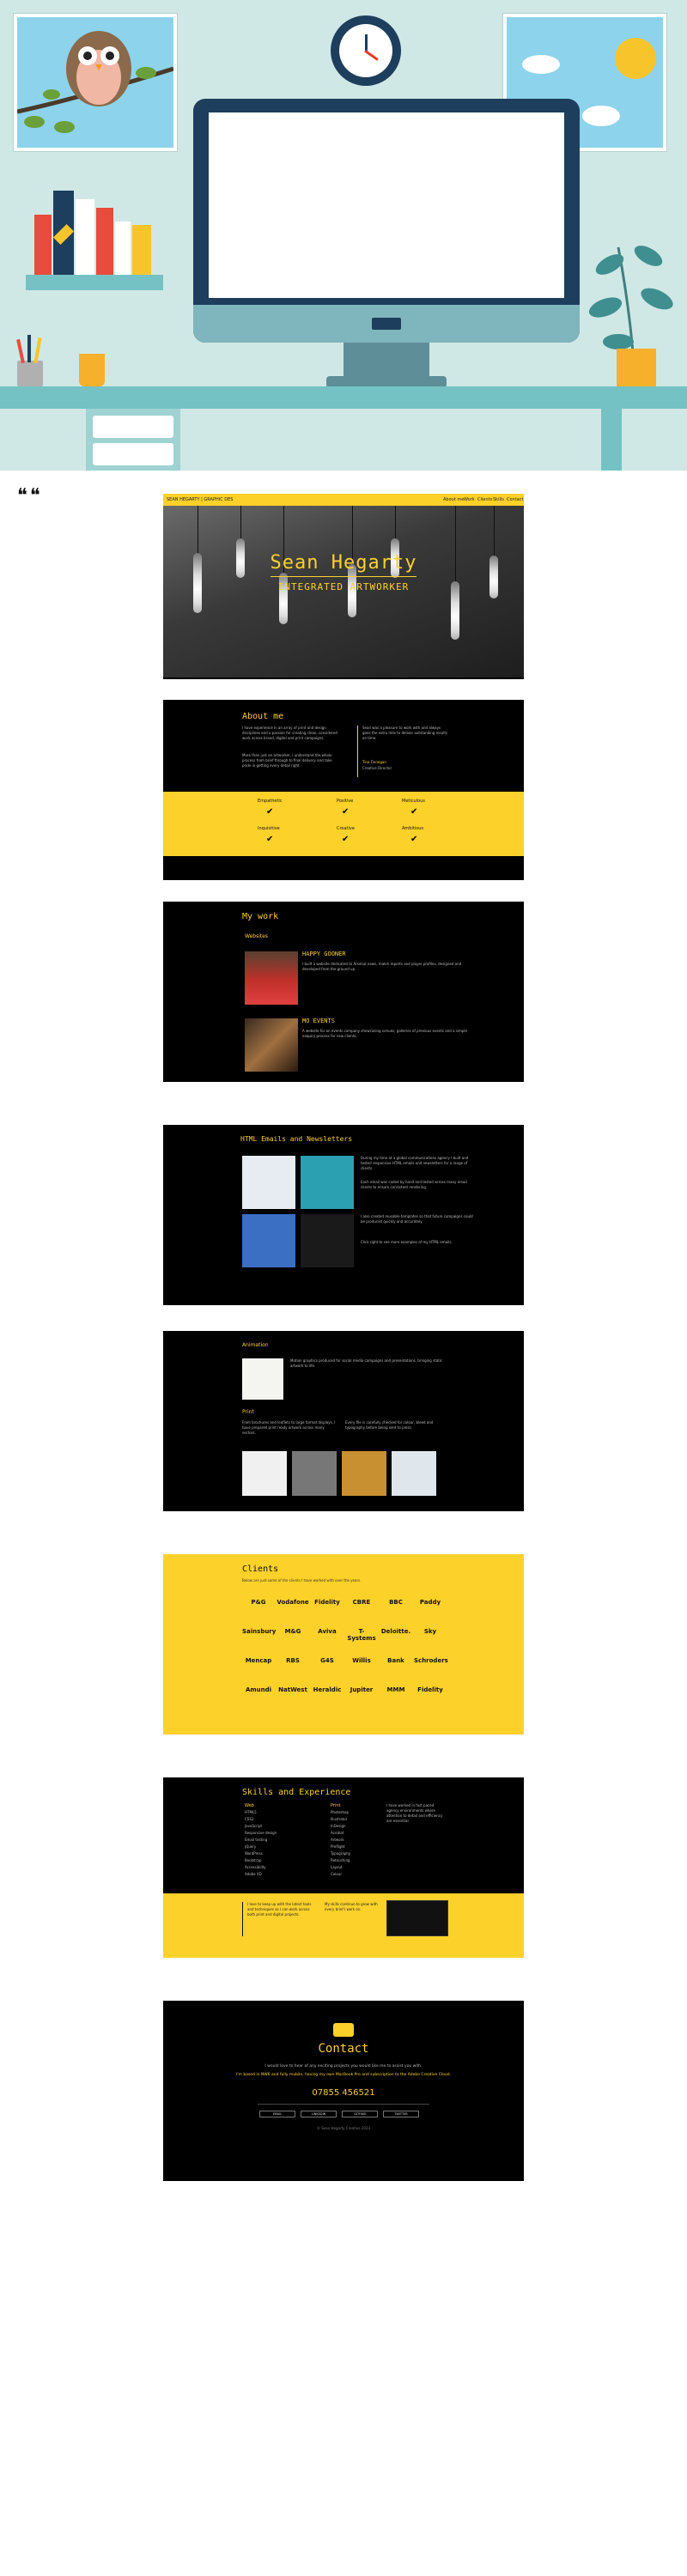 The image size is (687, 2576). I want to click on client-logo: Sky, so click(430, 1631).